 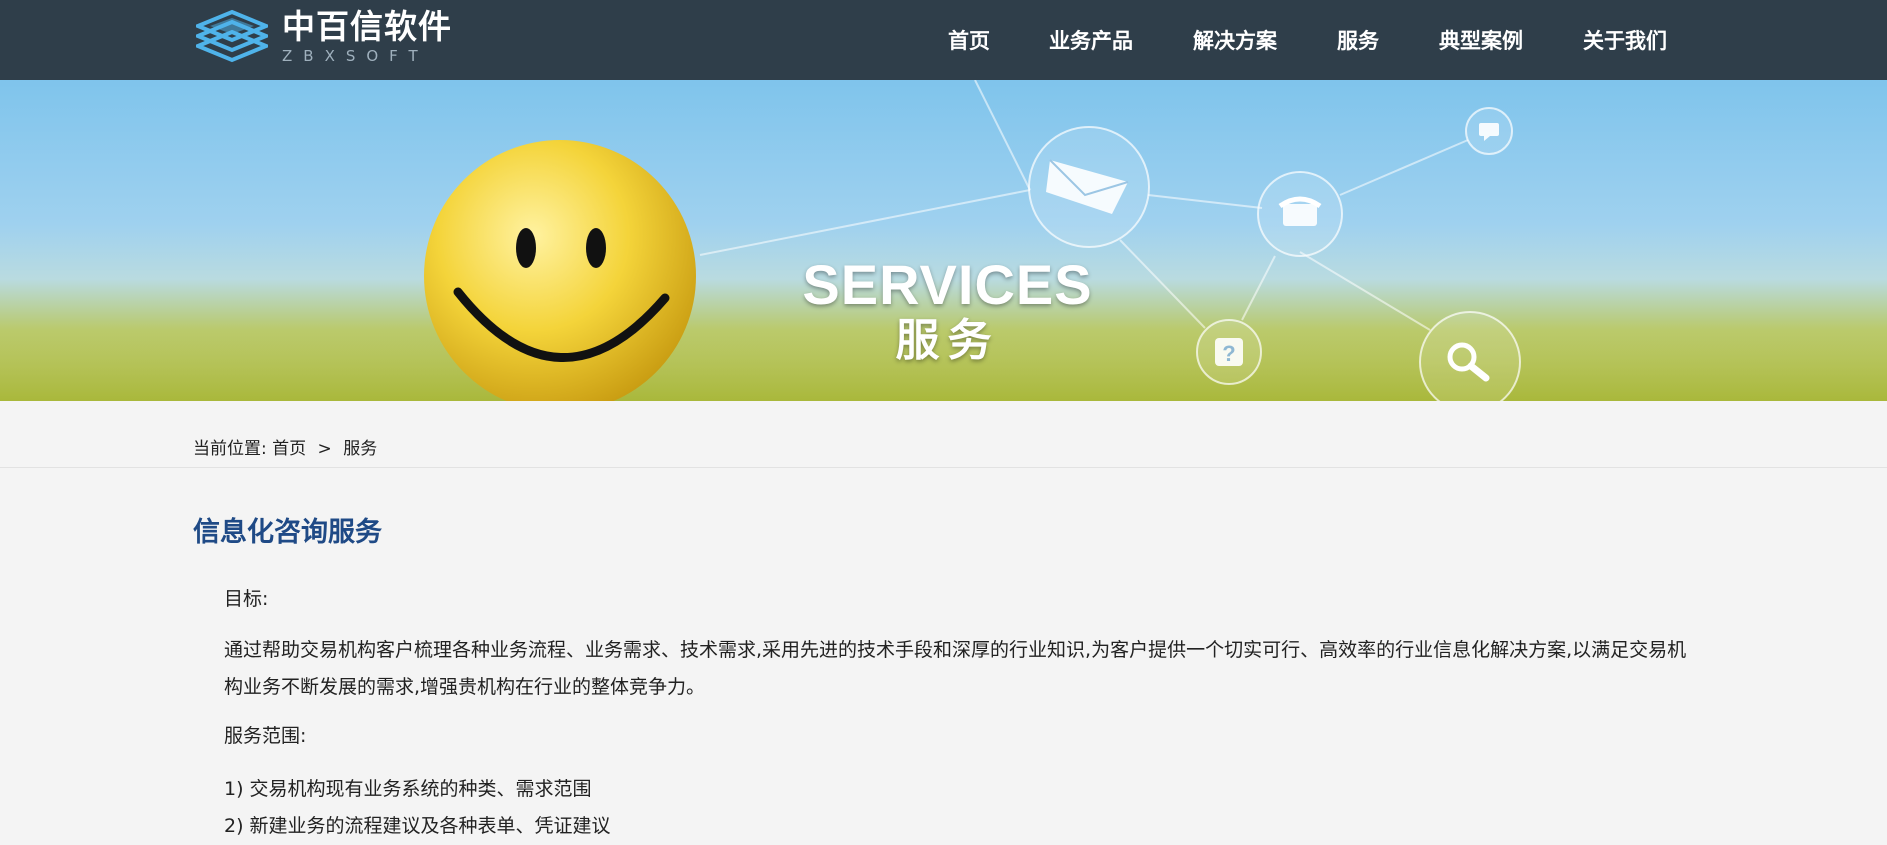 What do you see at coordinates (969, 40) in the screenshot?
I see `nav-home: 首页` at bounding box center [969, 40].